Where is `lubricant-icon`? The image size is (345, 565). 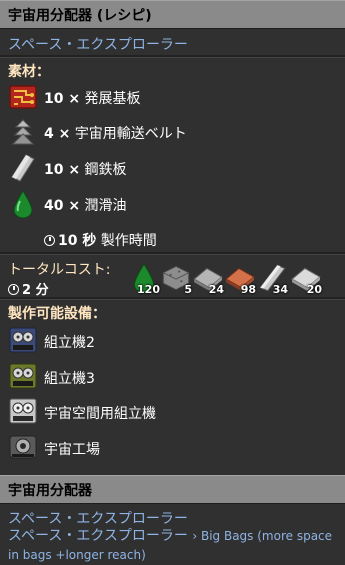
lubricant-icon is located at coordinates (23, 204).